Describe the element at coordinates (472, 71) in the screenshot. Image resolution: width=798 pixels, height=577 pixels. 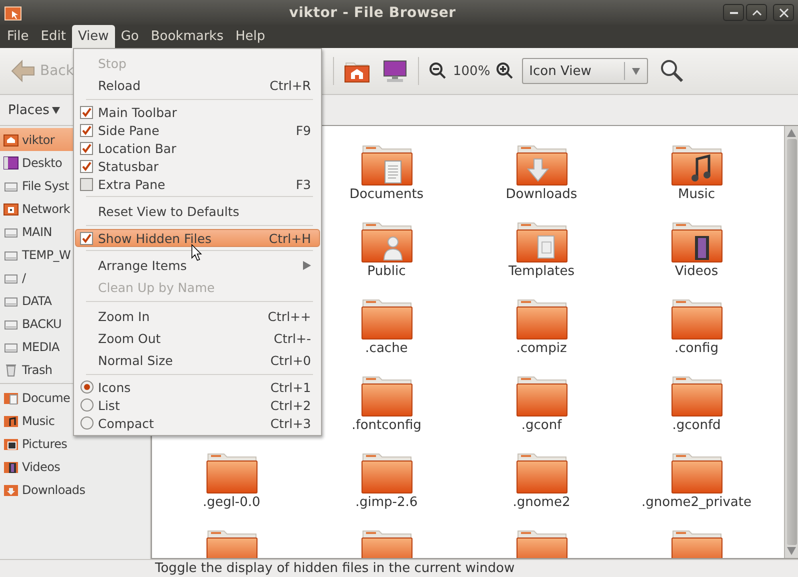
I see `zoom-level: 100%` at that location.